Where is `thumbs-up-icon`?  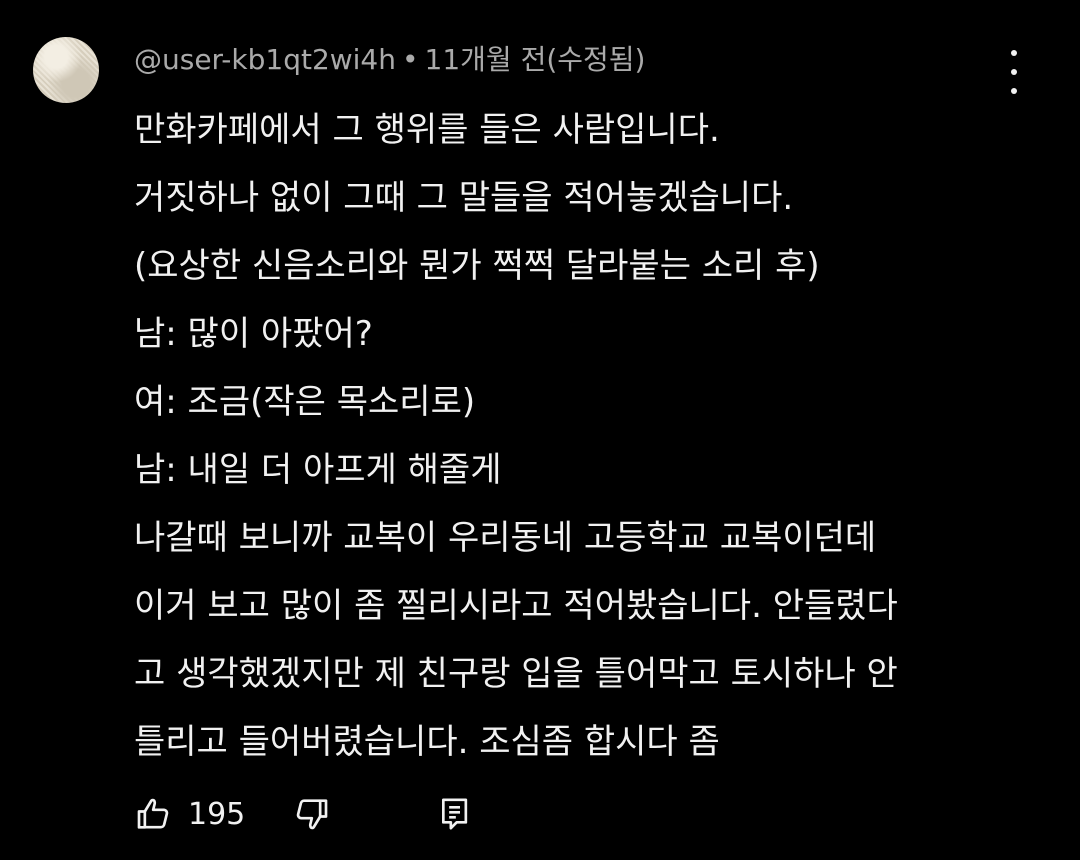 thumbs-up-icon is located at coordinates (153, 813).